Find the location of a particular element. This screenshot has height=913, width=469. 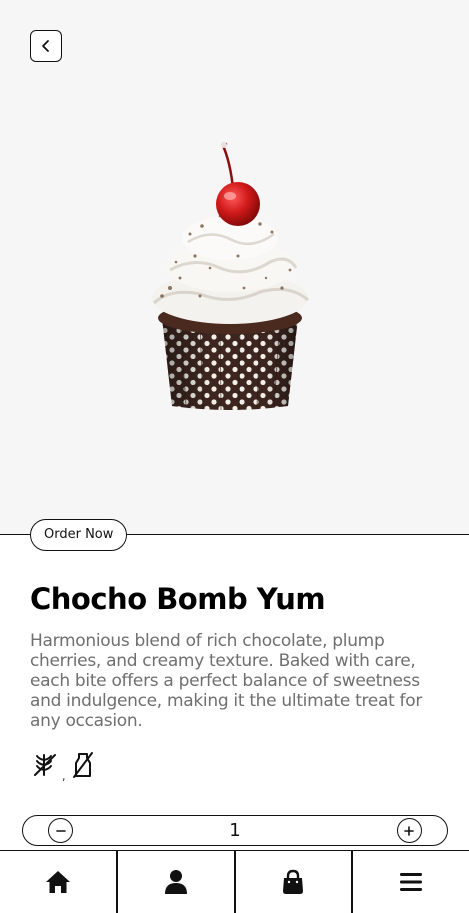

home-icon is located at coordinates (57, 882).